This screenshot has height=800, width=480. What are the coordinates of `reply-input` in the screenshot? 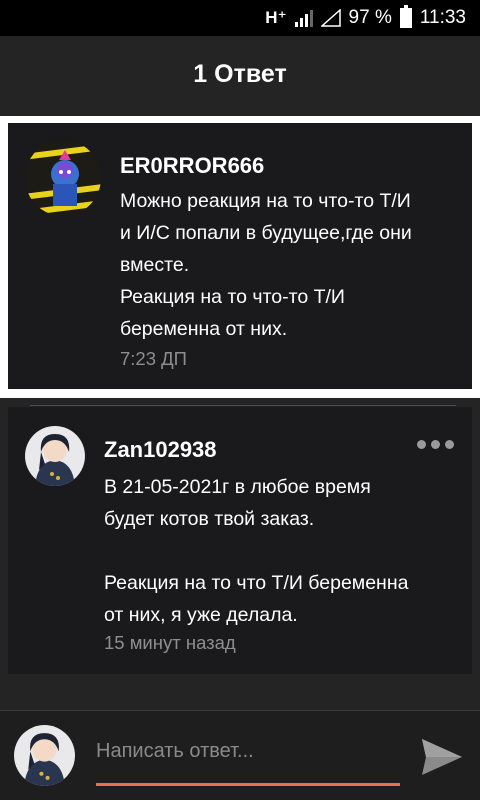 It's located at (248, 751).